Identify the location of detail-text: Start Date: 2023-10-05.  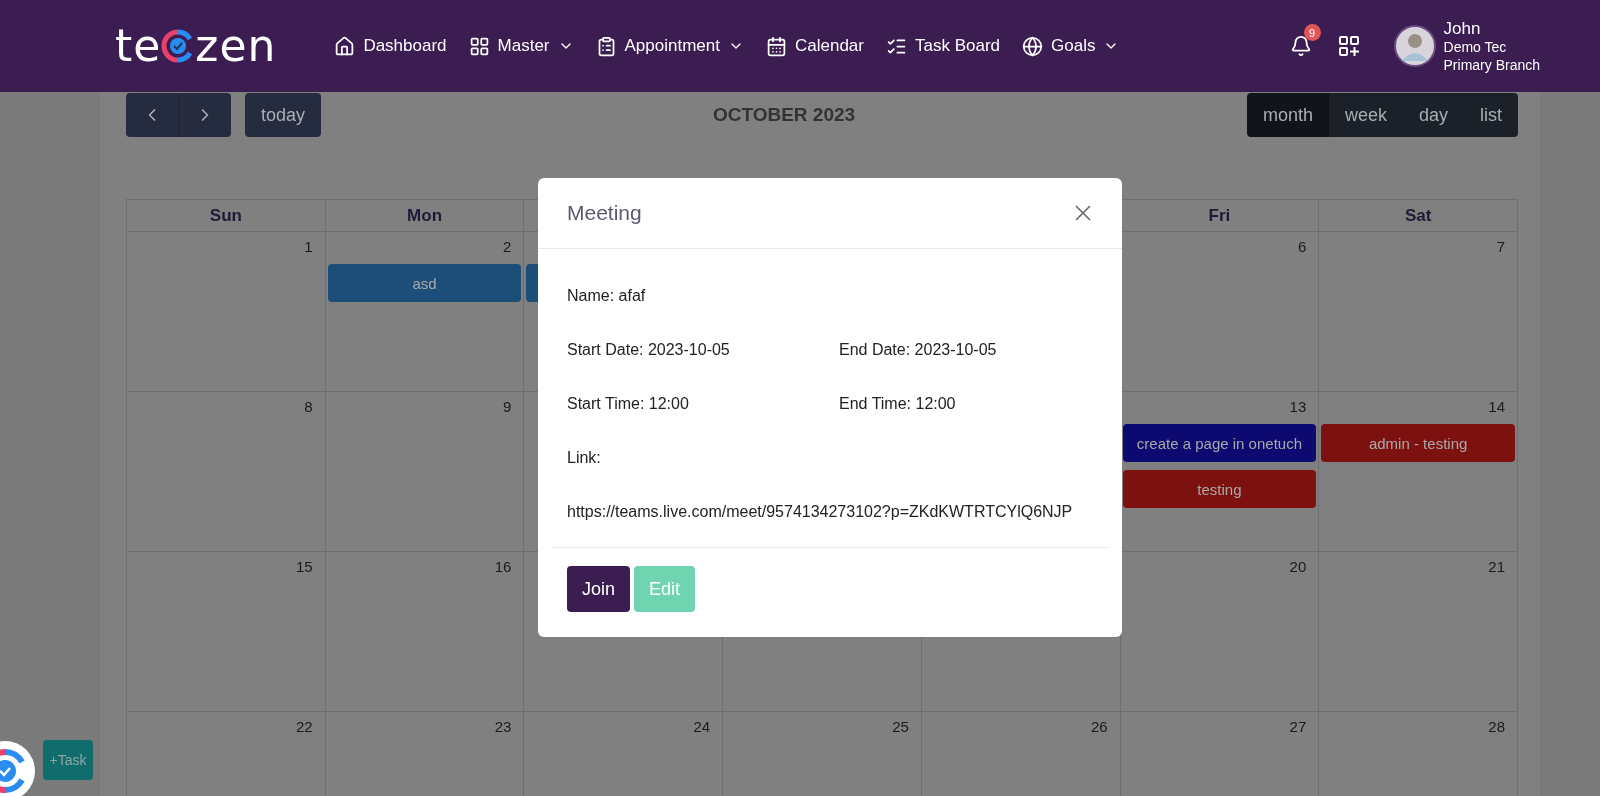
(648, 350).